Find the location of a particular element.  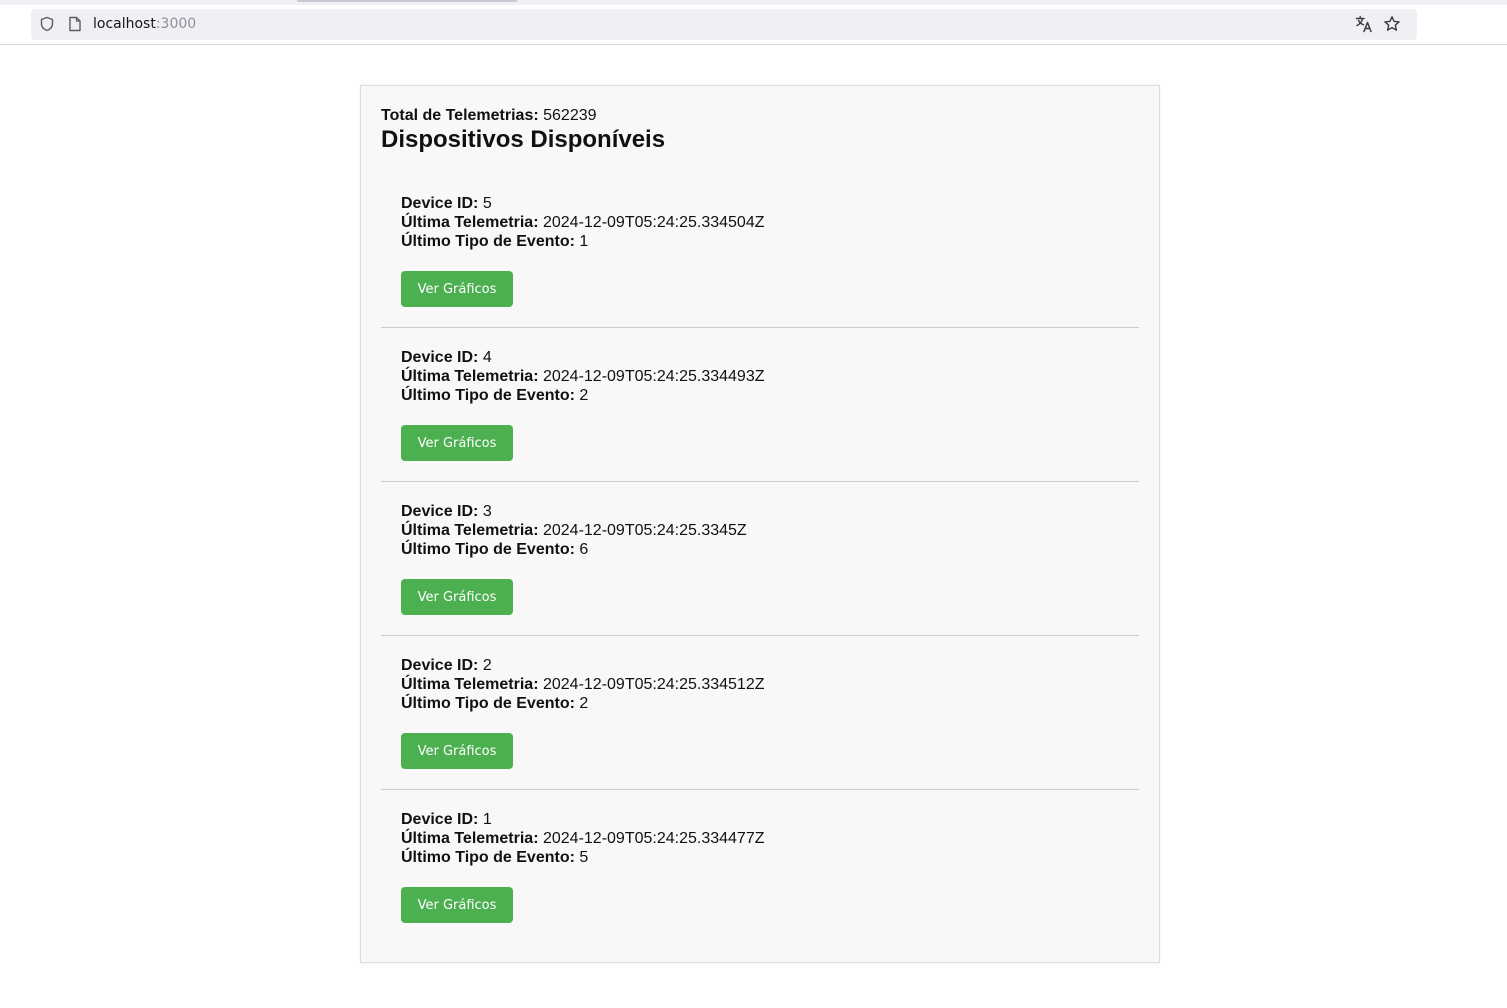

total-telemetries: Total de Telemetrias: 562239 is located at coordinates (760, 116).